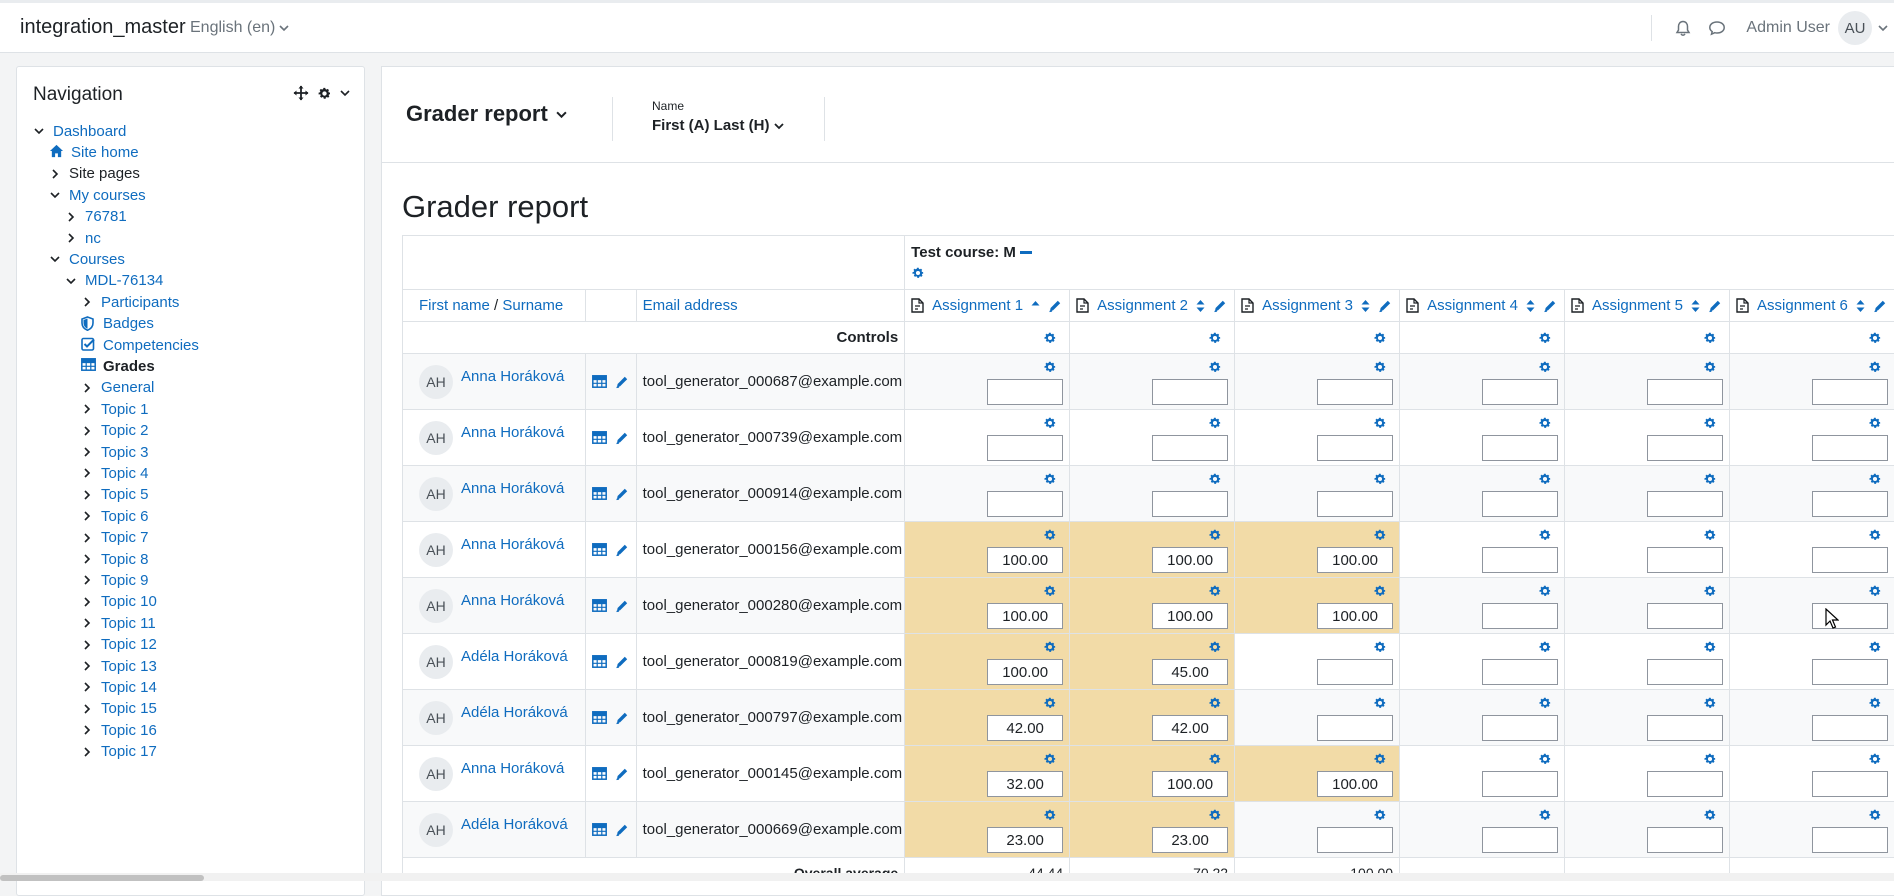  What do you see at coordinates (118, 623) in the screenshot?
I see `nav-item-topic-11: Topic 11` at bounding box center [118, 623].